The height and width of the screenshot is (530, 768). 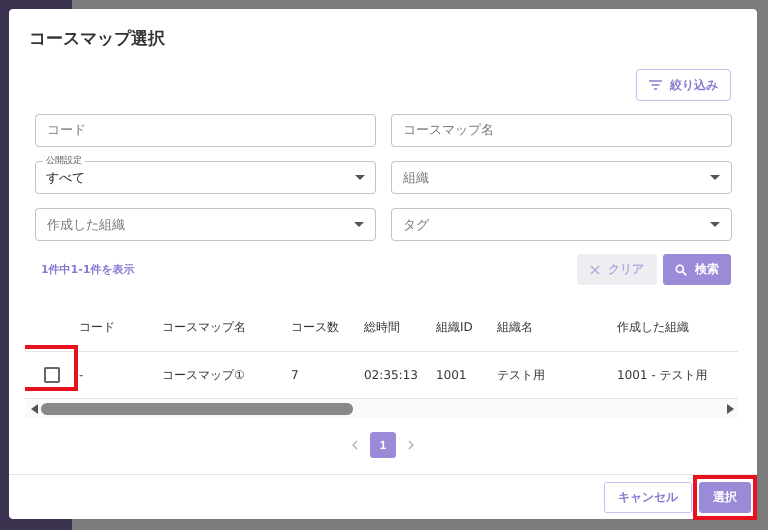 I want to click on column-header: コード, so click(x=97, y=327).